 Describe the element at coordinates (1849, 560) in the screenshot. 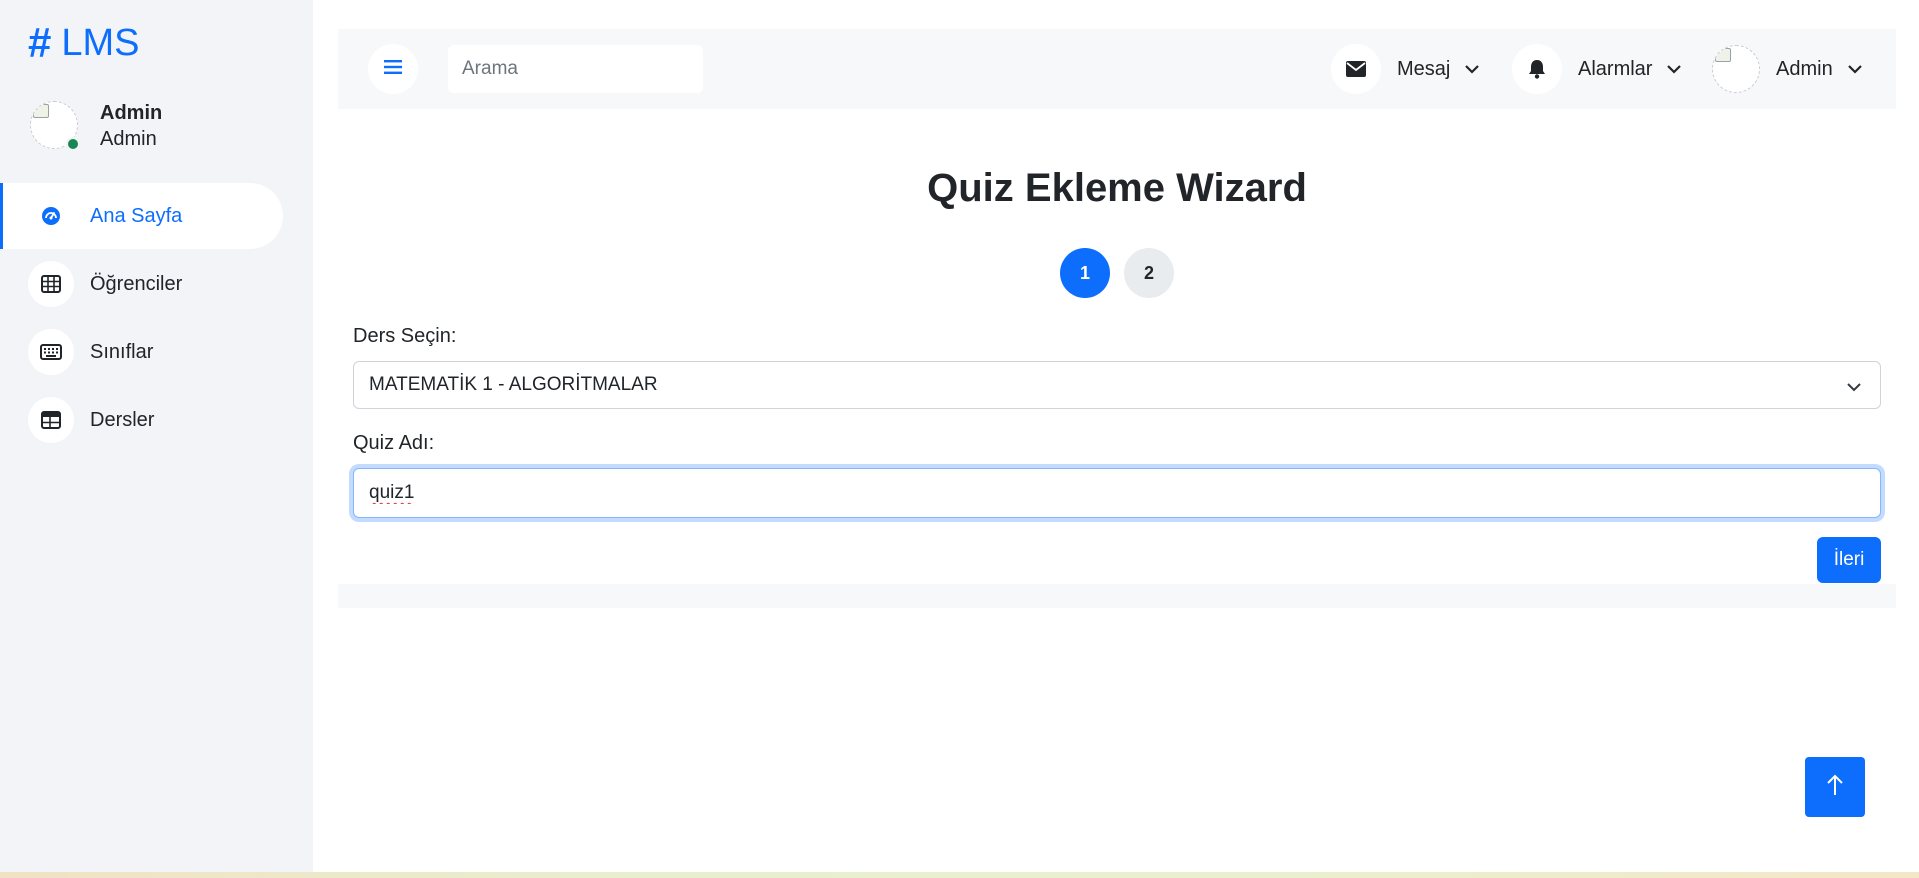

I see `next-button: İleri` at that location.